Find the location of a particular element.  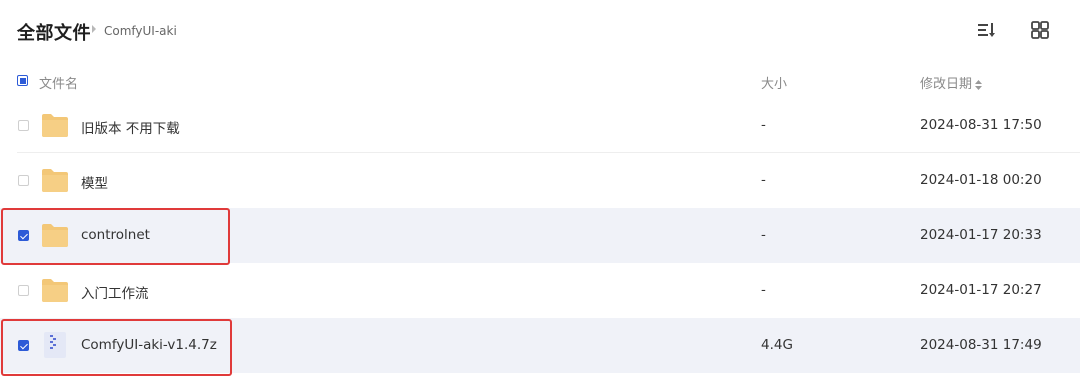

sort-list-button is located at coordinates (986, 30).